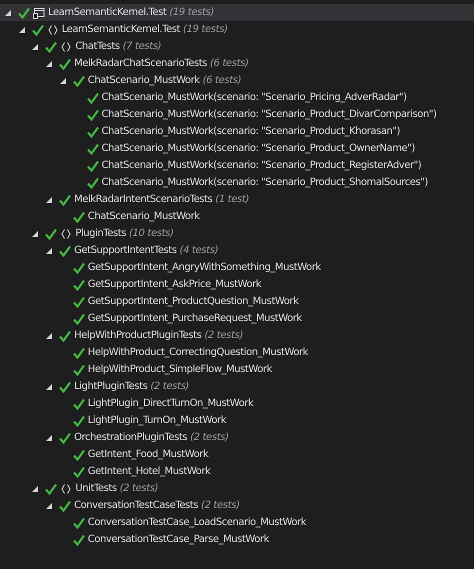 The height and width of the screenshot is (569, 474). What do you see at coordinates (254, 97) in the screenshot?
I see `test-name: ChatScenario_MustWork(scenario: "Scenario_Pricing_AdverRadar")` at bounding box center [254, 97].